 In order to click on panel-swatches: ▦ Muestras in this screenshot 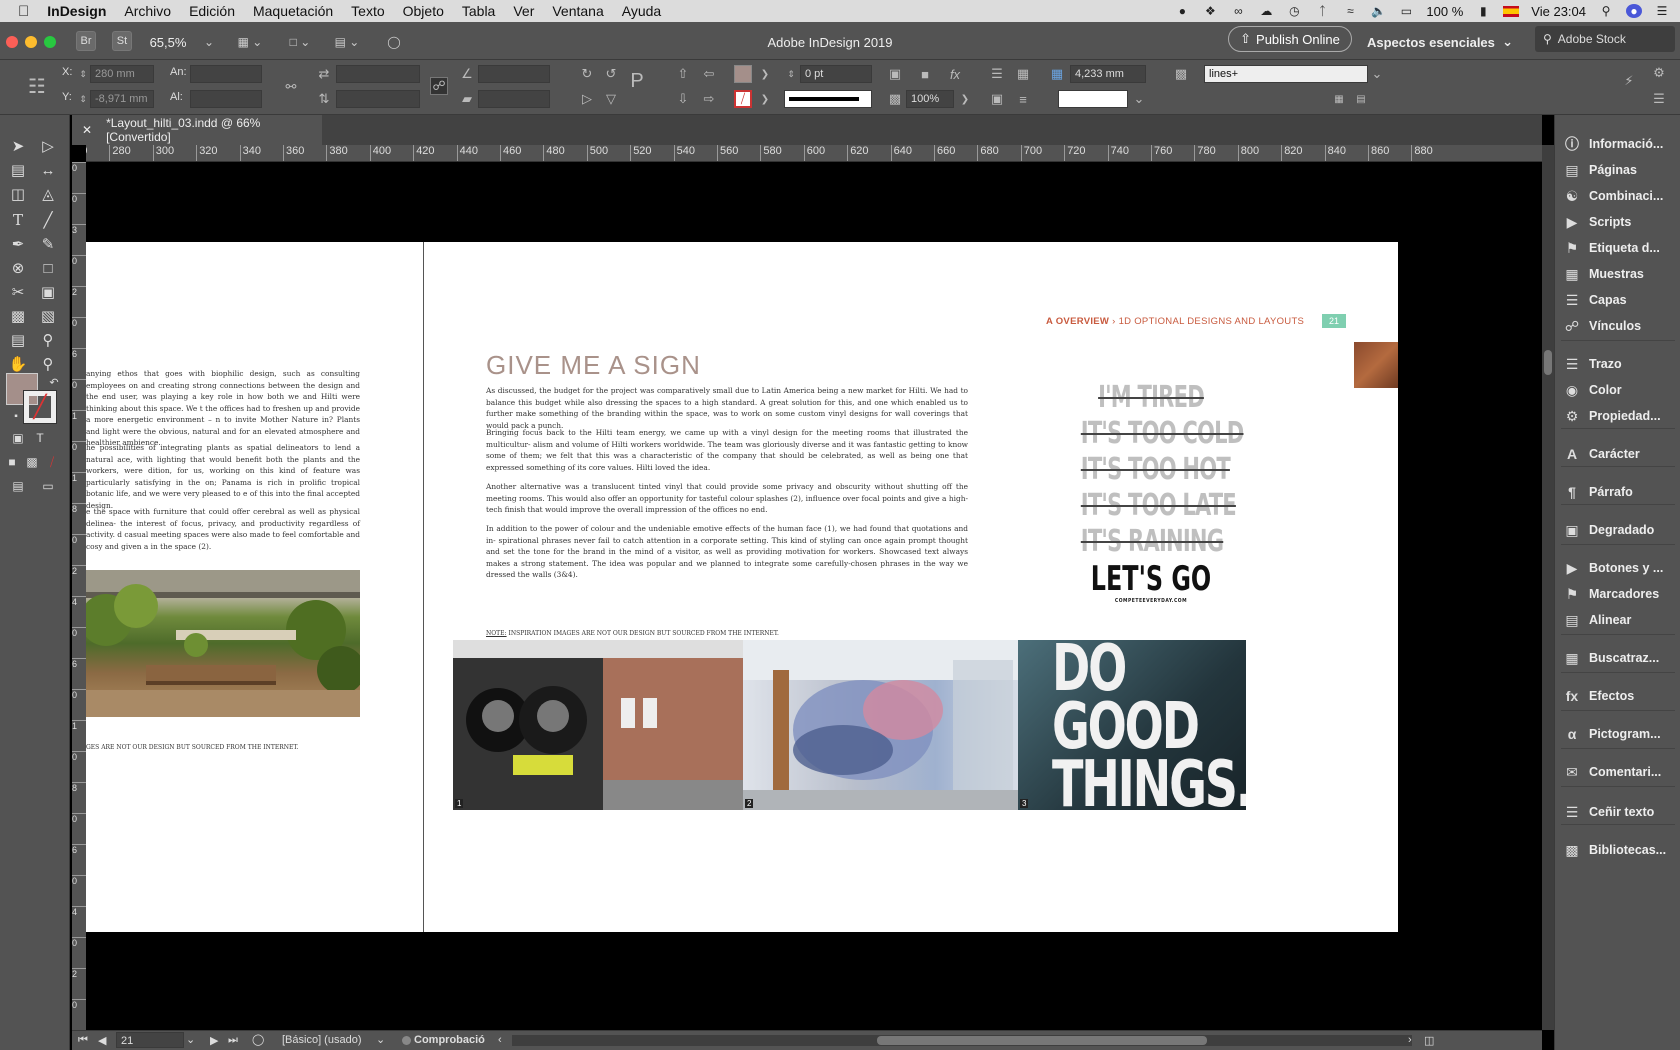, I will do `click(1620, 274)`.